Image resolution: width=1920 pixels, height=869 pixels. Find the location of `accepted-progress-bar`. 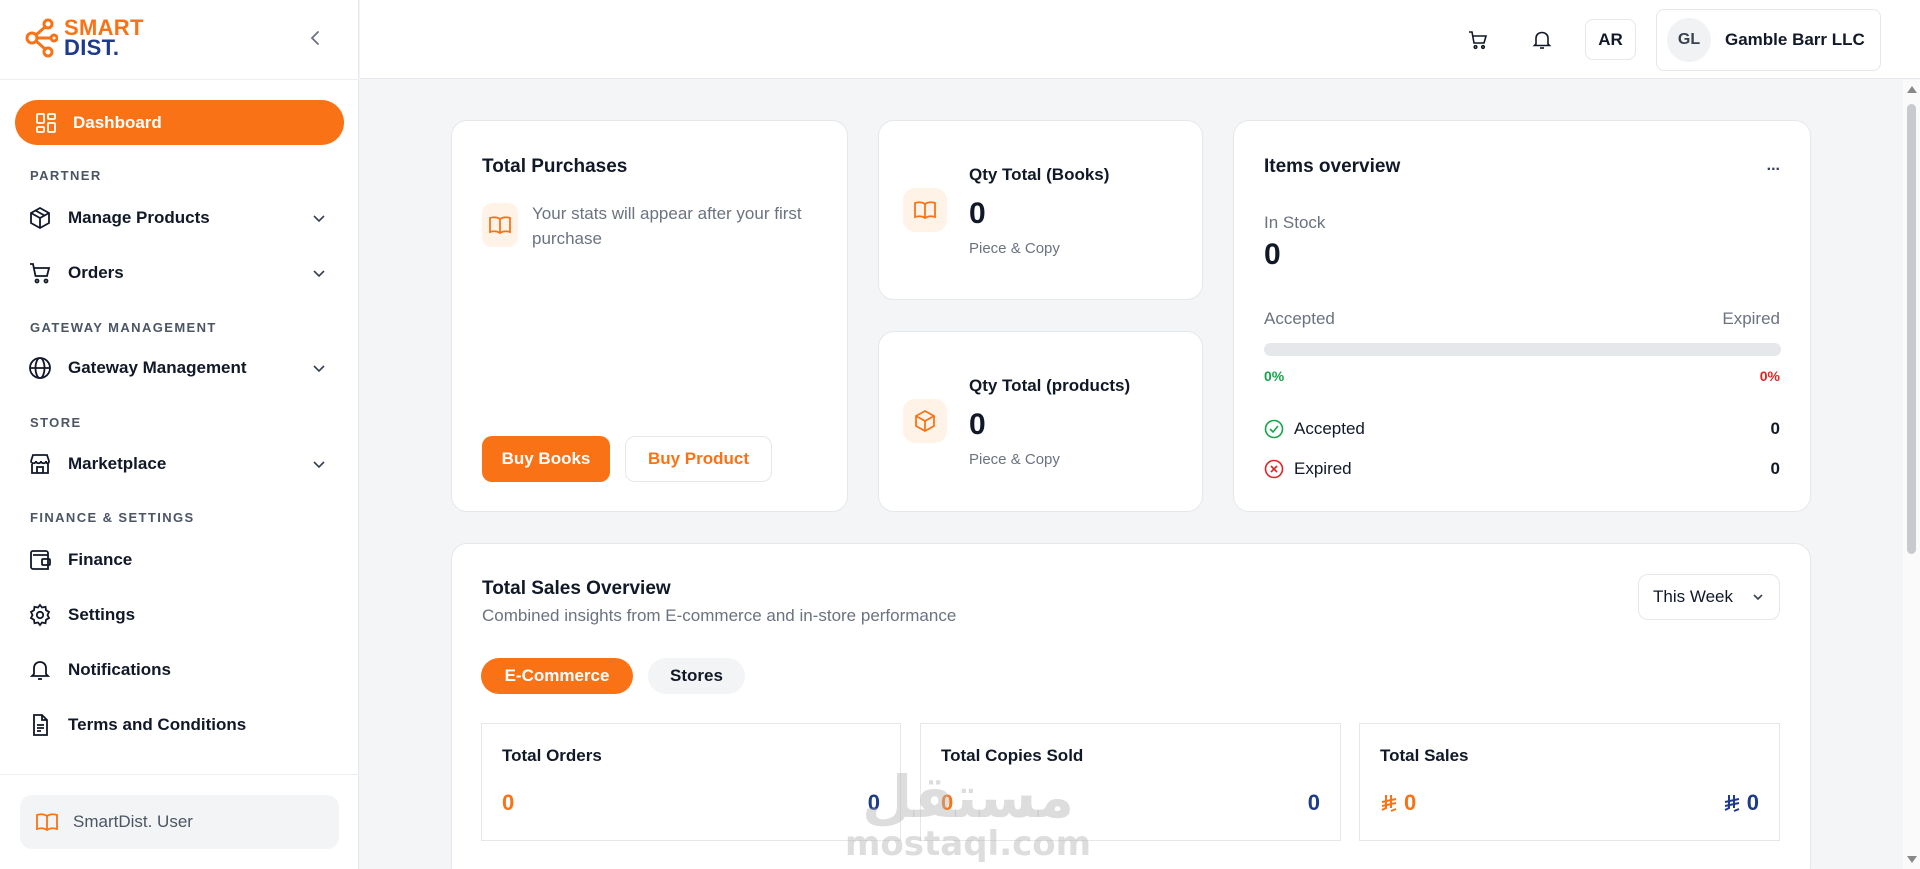

accepted-progress-bar is located at coordinates (1522, 349).